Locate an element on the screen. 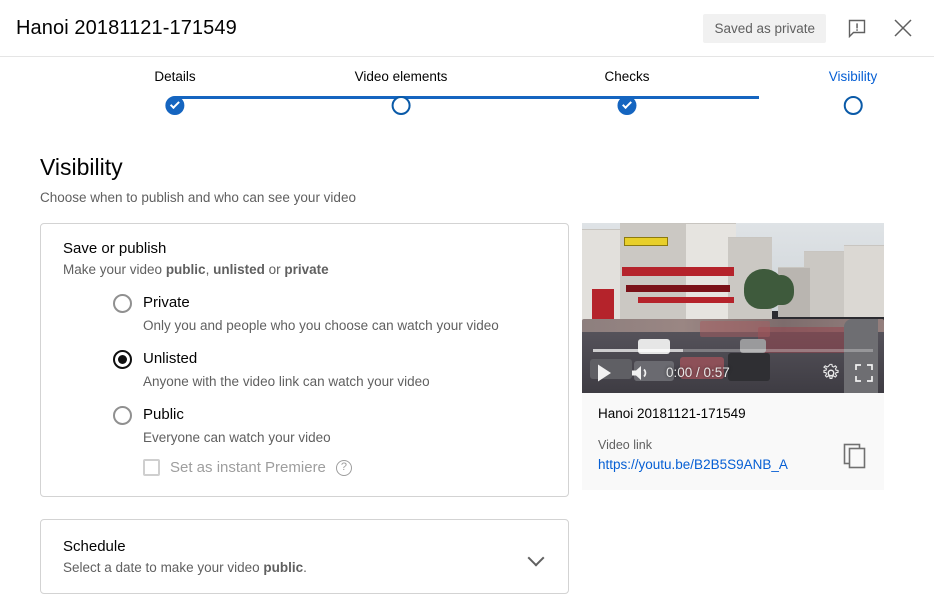  copy-icon is located at coordinates (855, 456).